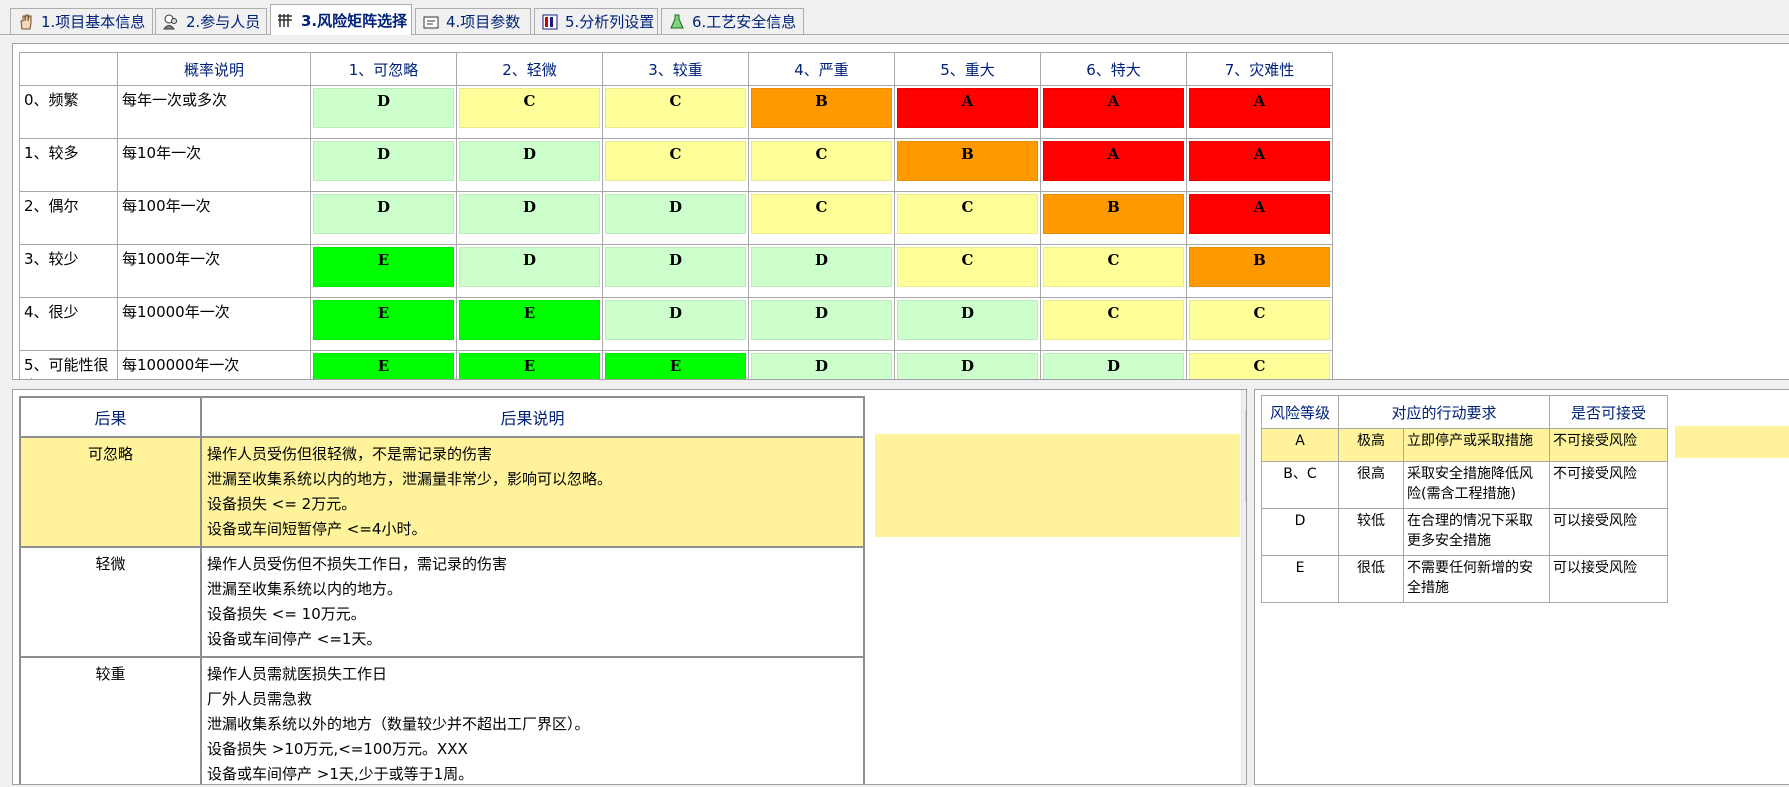 Image resolution: width=1789 pixels, height=787 pixels. I want to click on severity-header: 2、轻微, so click(529, 69).